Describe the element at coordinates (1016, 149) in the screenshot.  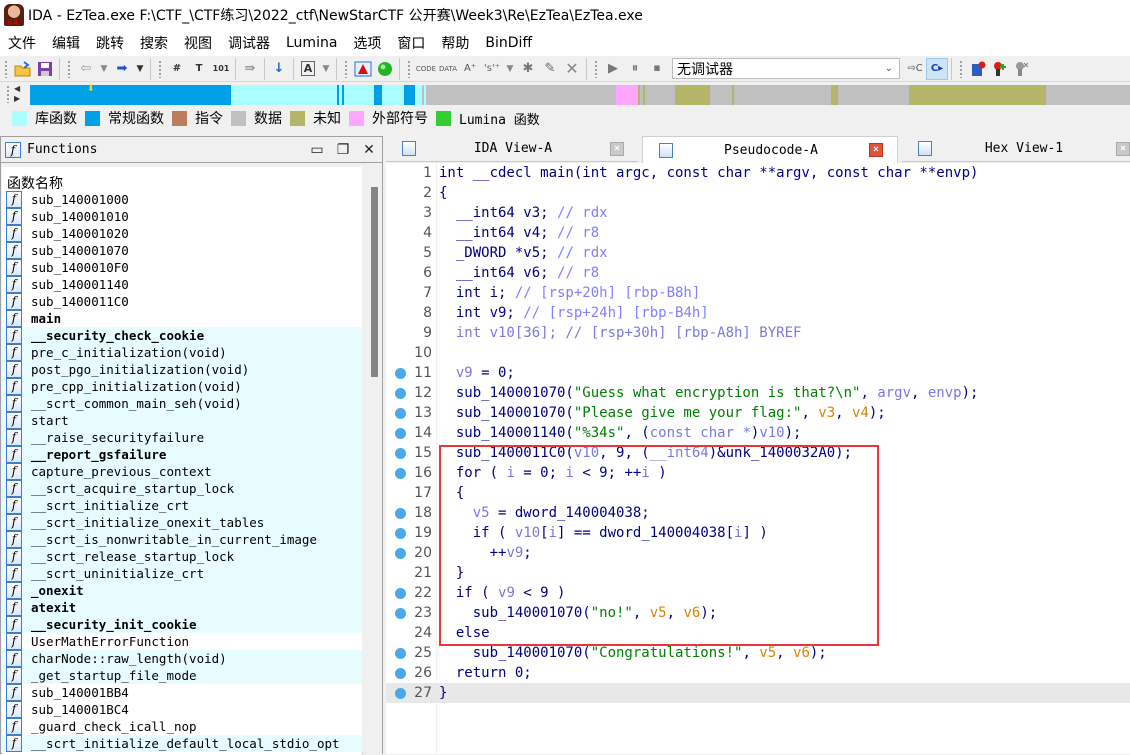
I see `tab-hex-view-1: Hex View-1 ×` at that location.